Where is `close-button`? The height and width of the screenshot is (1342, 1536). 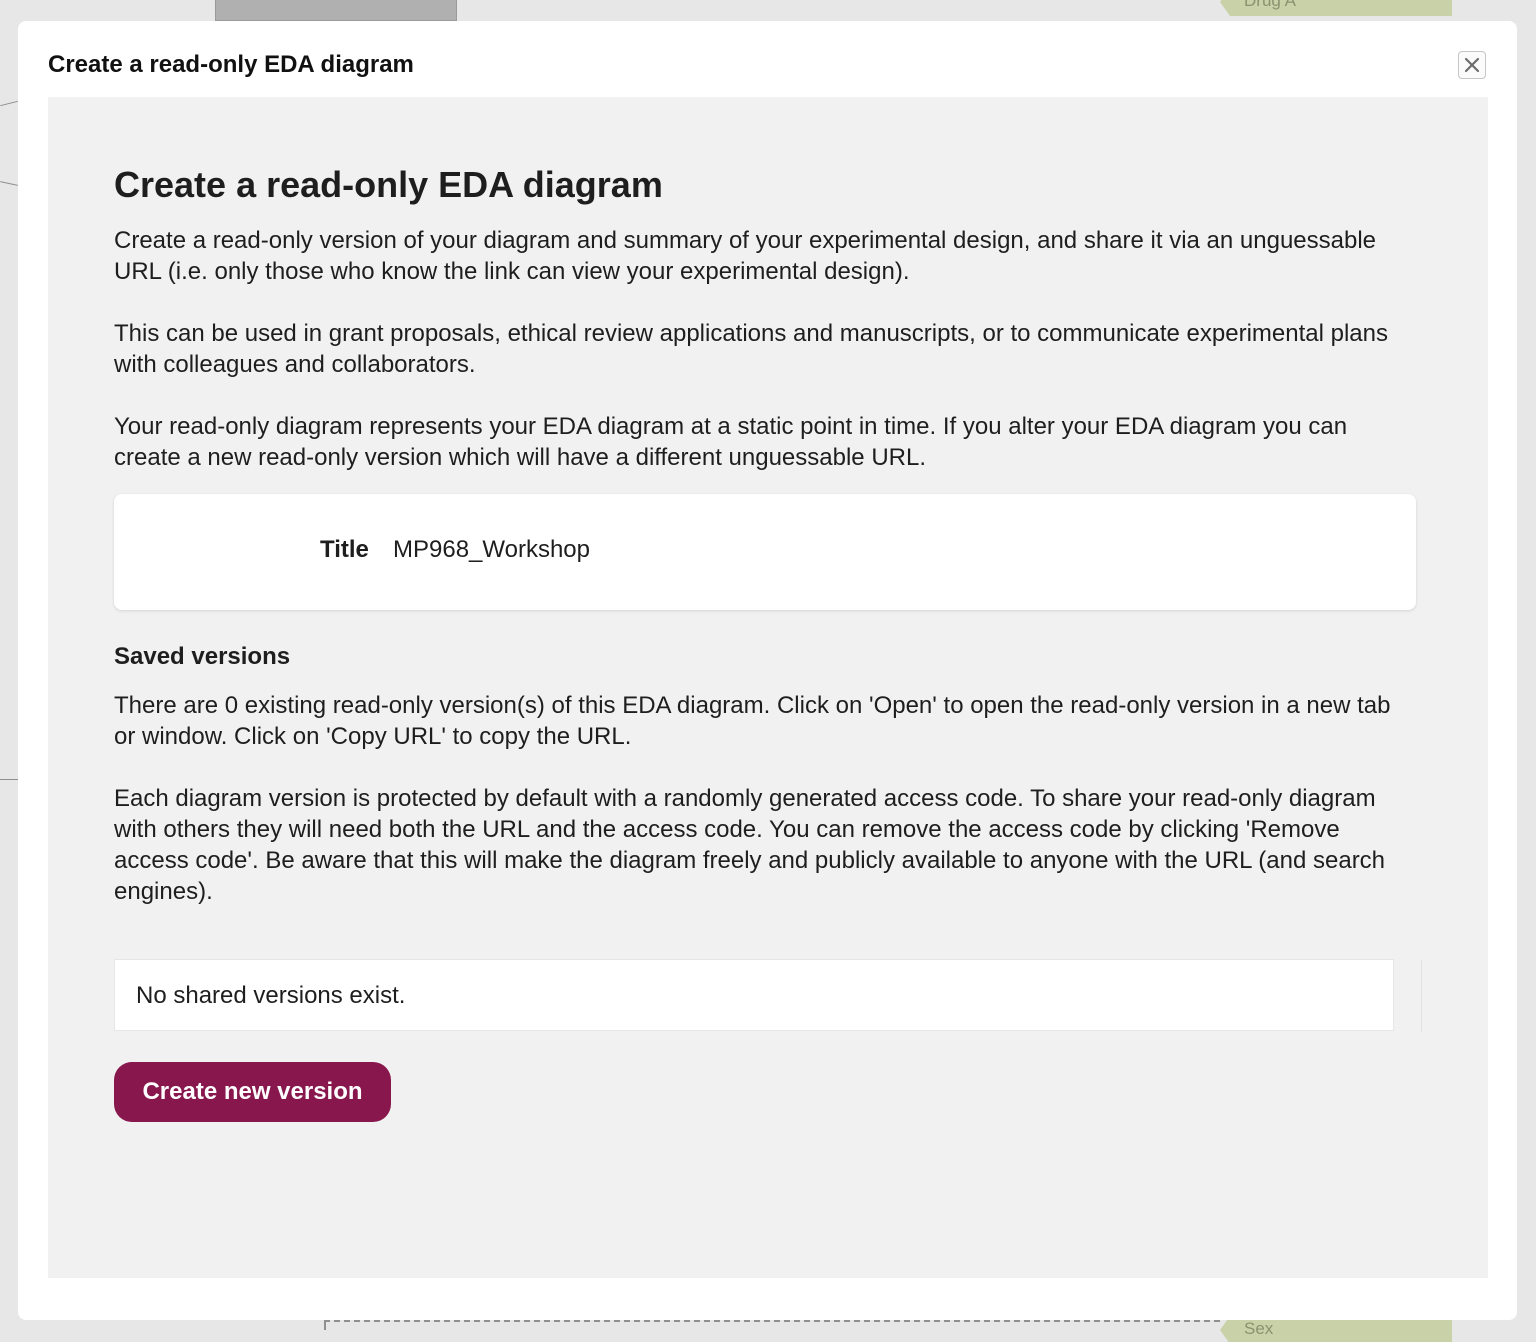
close-button is located at coordinates (1472, 65).